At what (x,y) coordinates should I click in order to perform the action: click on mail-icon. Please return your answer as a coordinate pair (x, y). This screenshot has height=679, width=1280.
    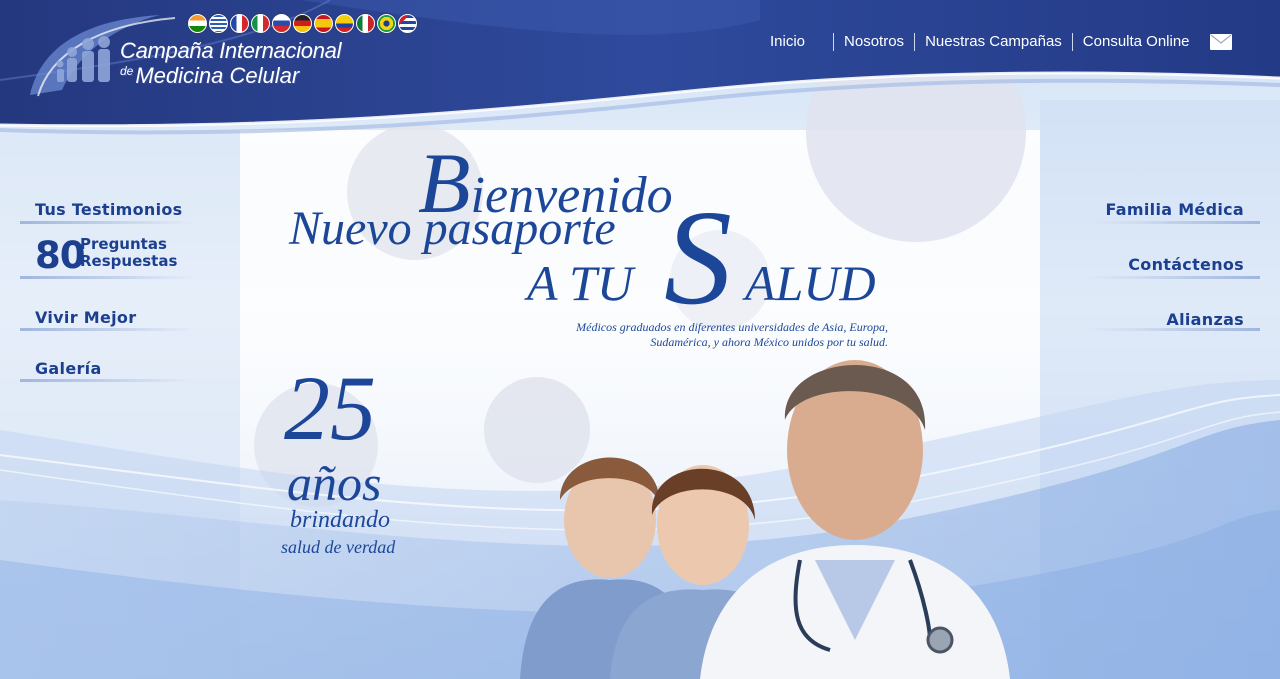
    Looking at the image, I should click on (1220, 42).